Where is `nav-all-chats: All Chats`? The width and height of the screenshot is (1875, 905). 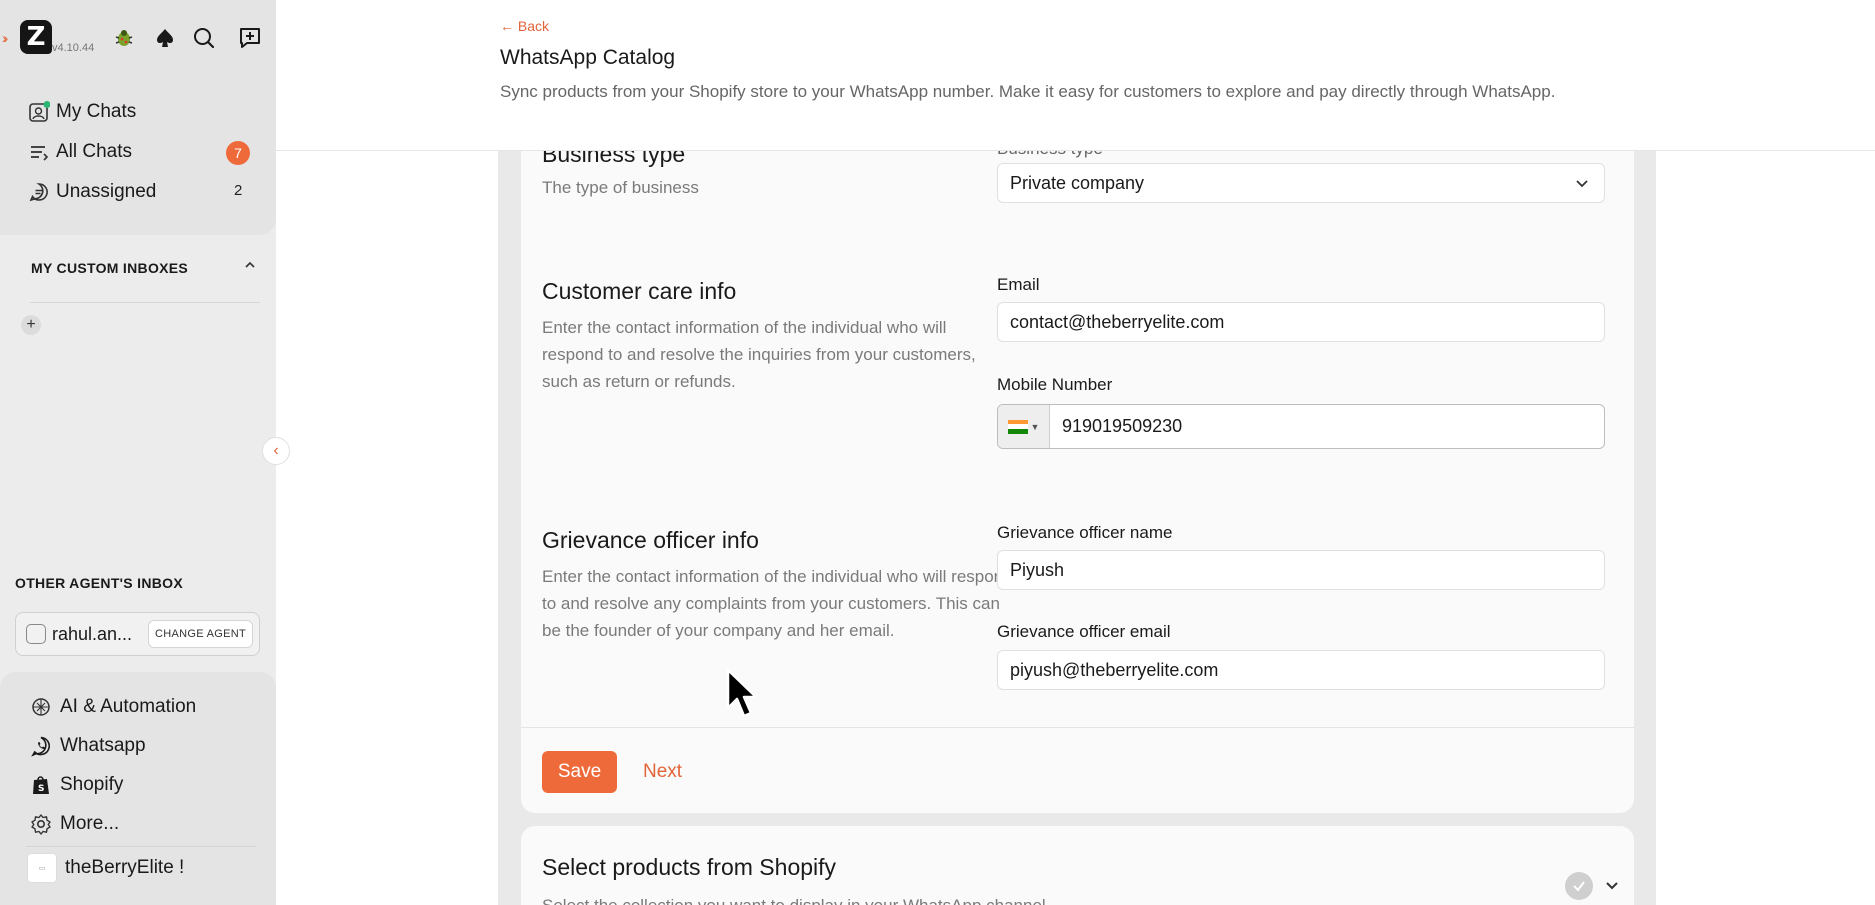
nav-all-chats: All Chats is located at coordinates (80, 152).